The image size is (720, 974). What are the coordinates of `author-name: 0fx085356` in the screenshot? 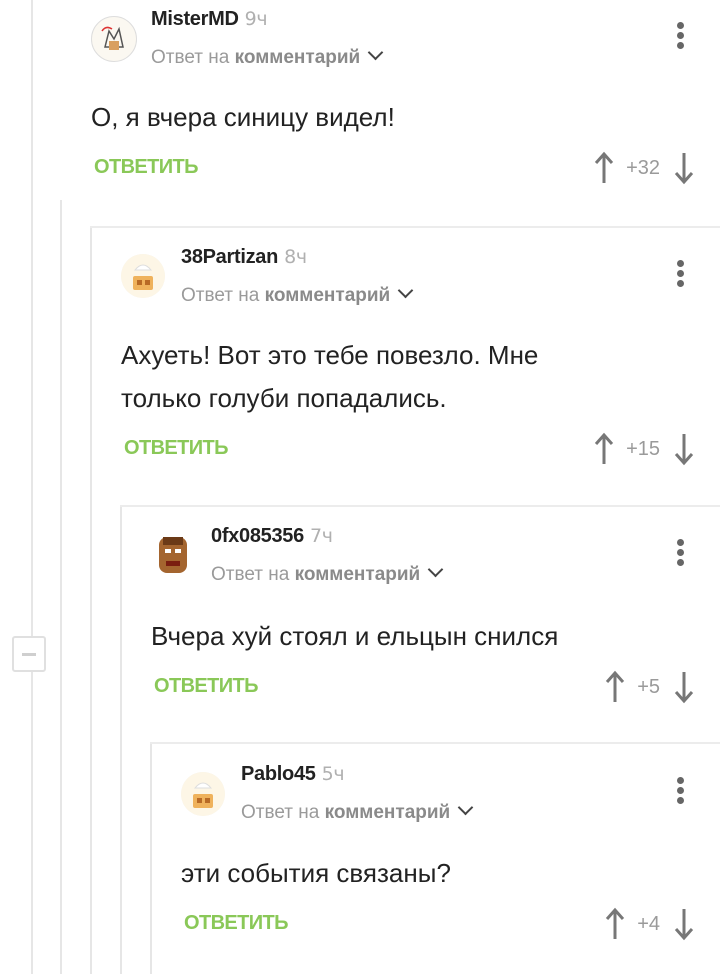 It's located at (257, 536).